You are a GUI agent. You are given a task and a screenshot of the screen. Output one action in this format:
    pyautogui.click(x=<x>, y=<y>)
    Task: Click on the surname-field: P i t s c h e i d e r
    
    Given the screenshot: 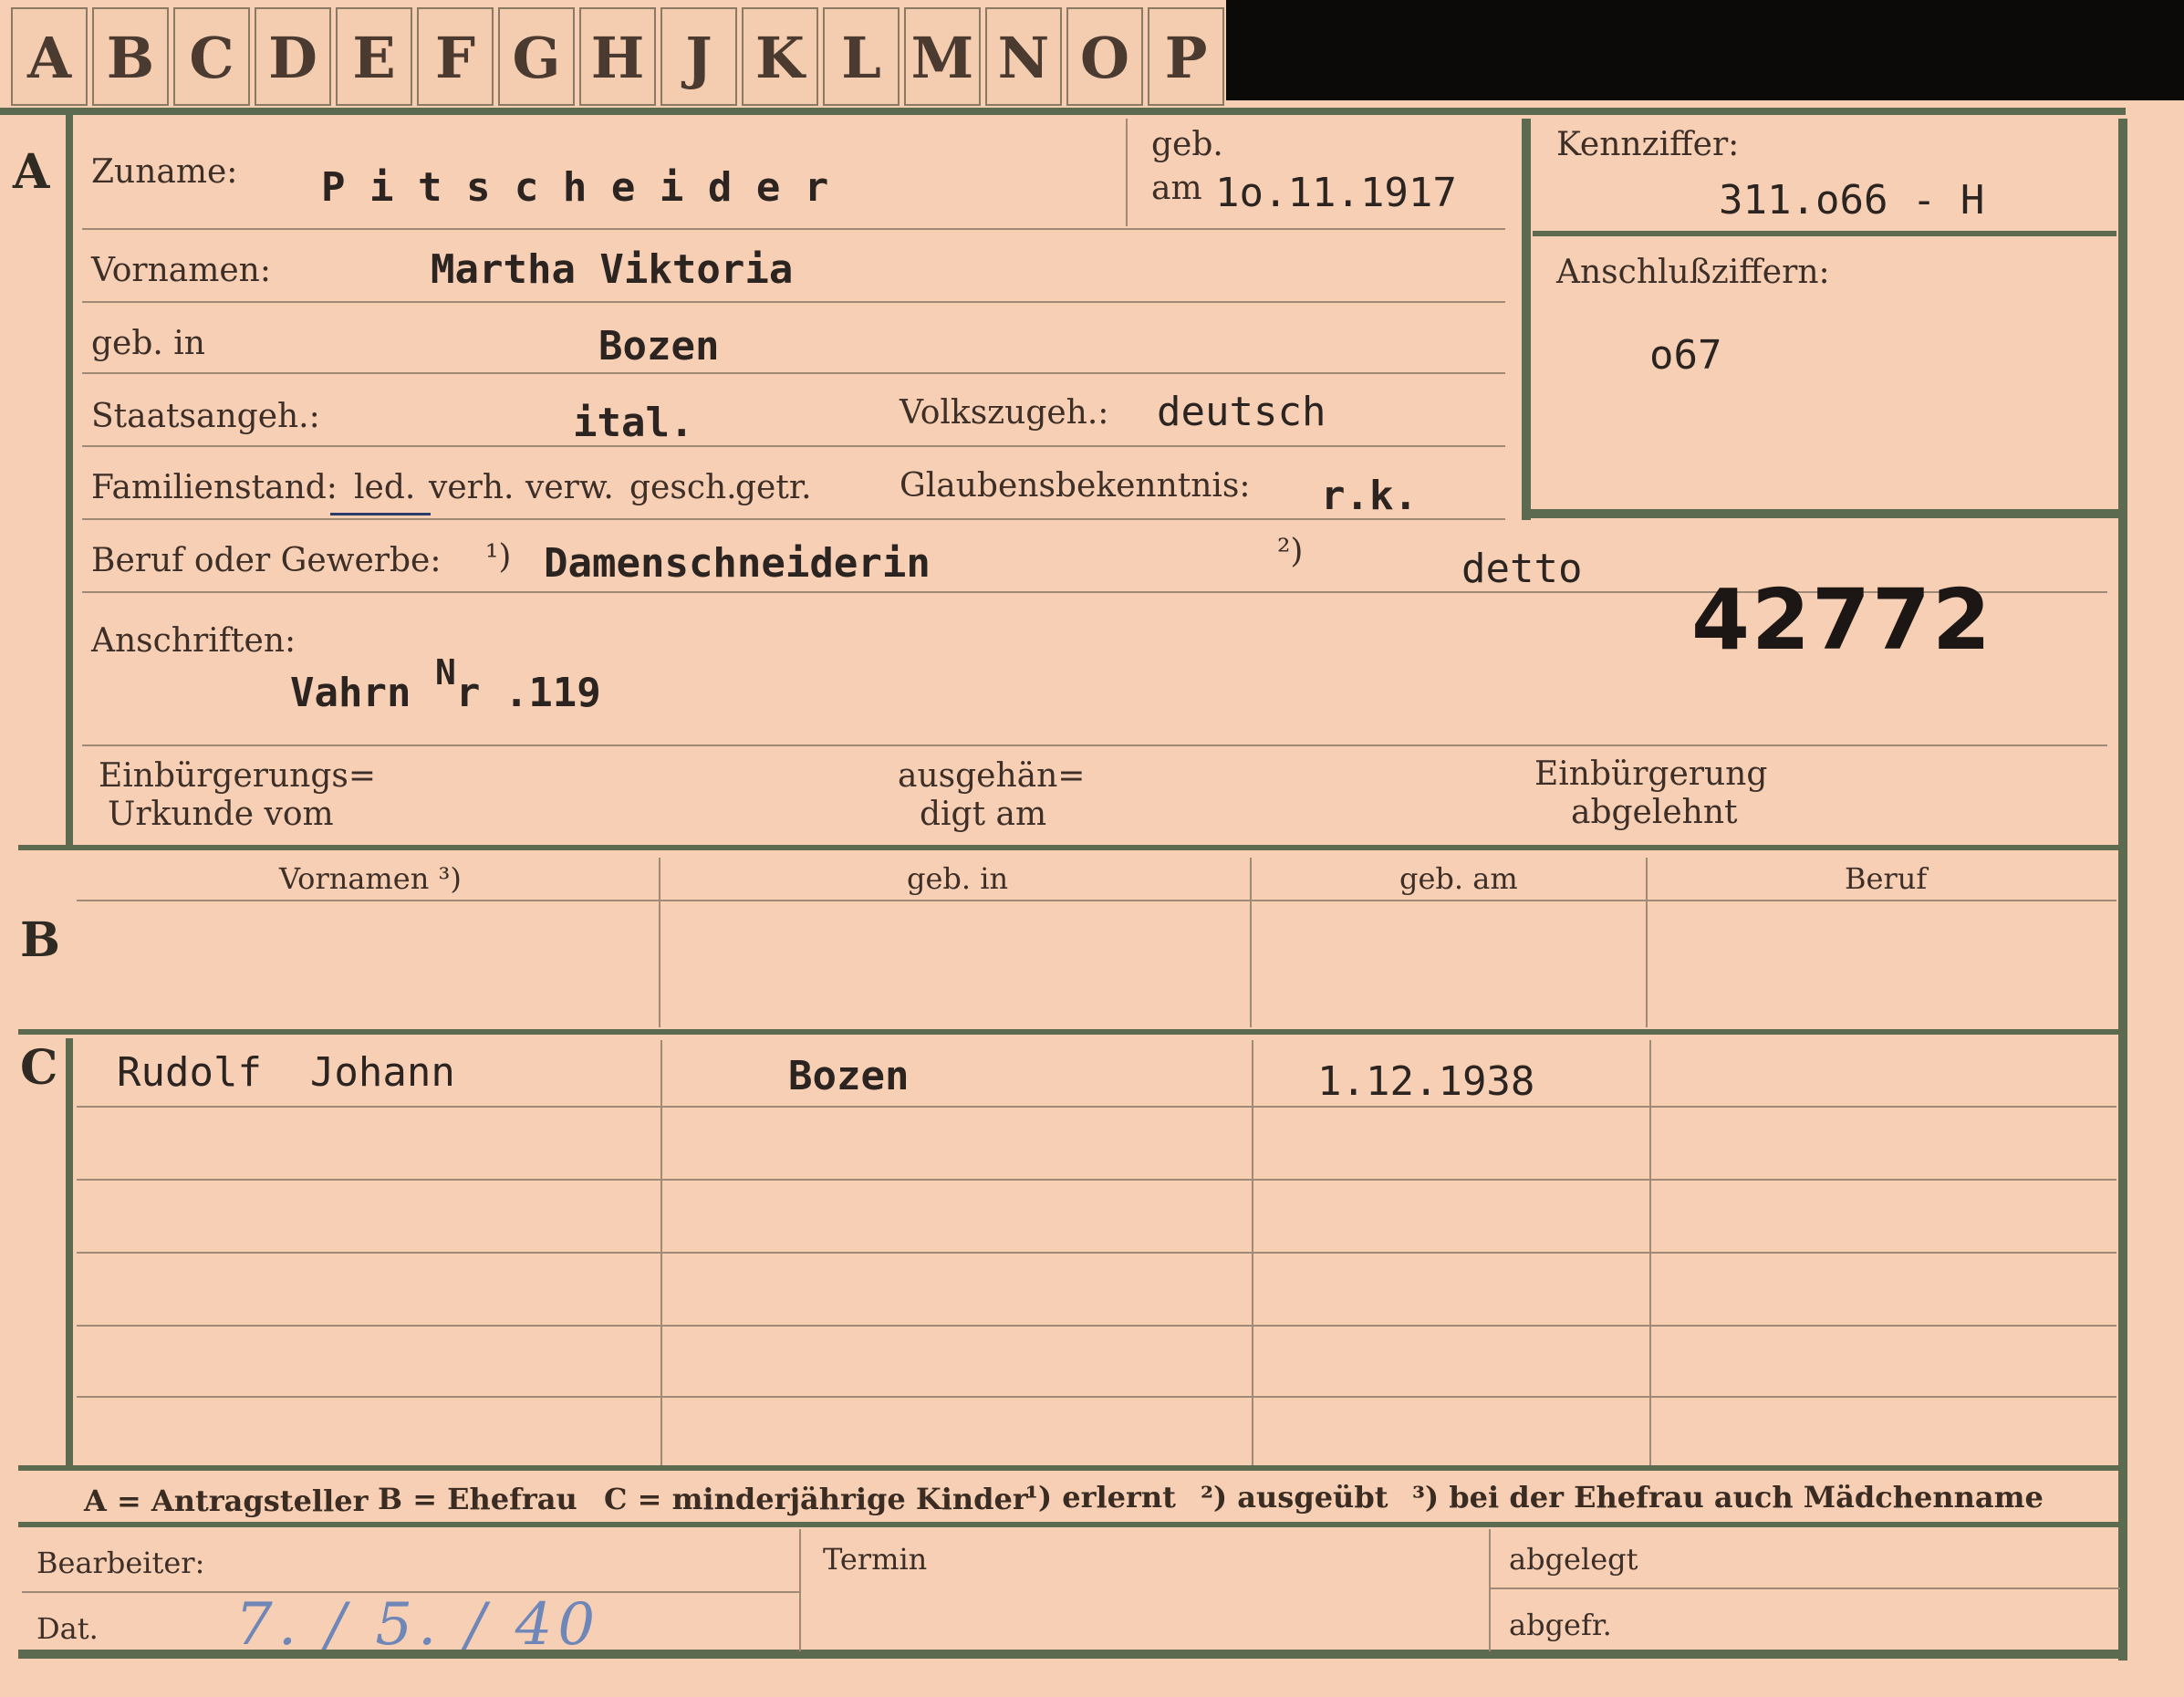 What is the action you would take?
    pyautogui.click(x=574, y=187)
    